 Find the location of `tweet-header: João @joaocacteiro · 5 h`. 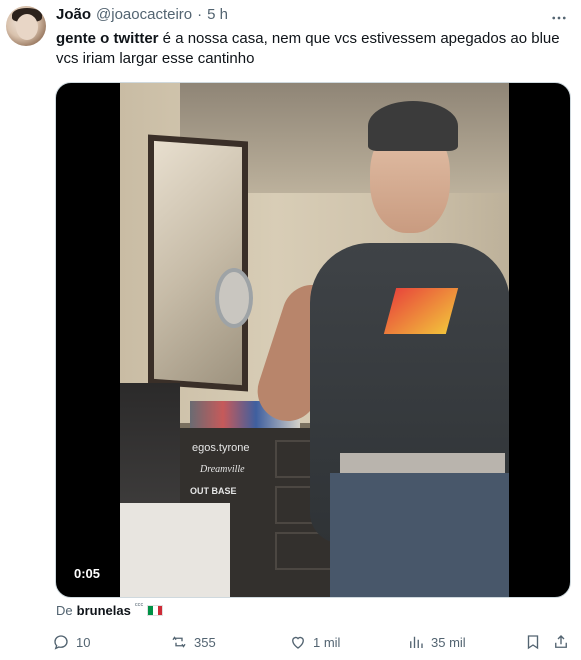

tweet-header: João @joaocacteiro · 5 h is located at coordinates (142, 14).